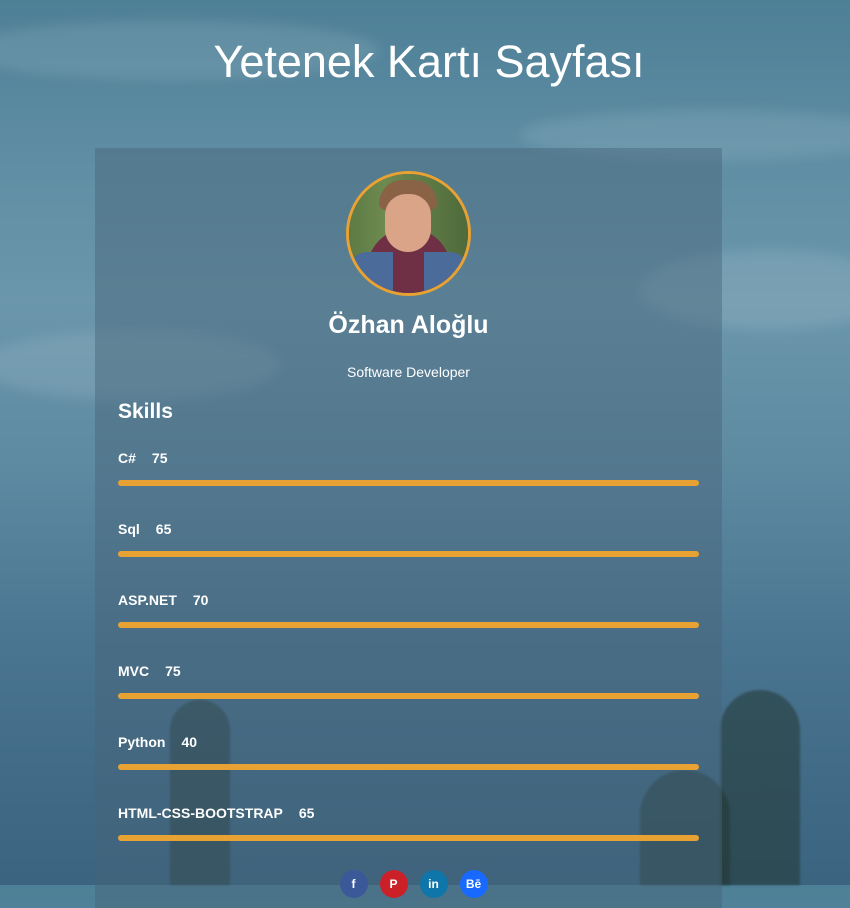 The width and height of the screenshot is (850, 908). What do you see at coordinates (393, 884) in the screenshot?
I see `pinterest-icon: P` at bounding box center [393, 884].